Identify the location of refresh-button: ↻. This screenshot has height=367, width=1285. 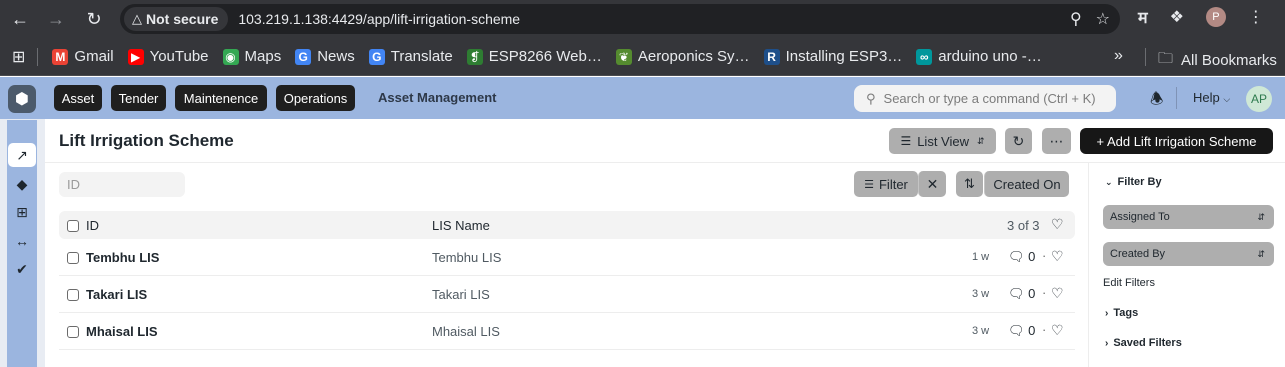
(1018, 141).